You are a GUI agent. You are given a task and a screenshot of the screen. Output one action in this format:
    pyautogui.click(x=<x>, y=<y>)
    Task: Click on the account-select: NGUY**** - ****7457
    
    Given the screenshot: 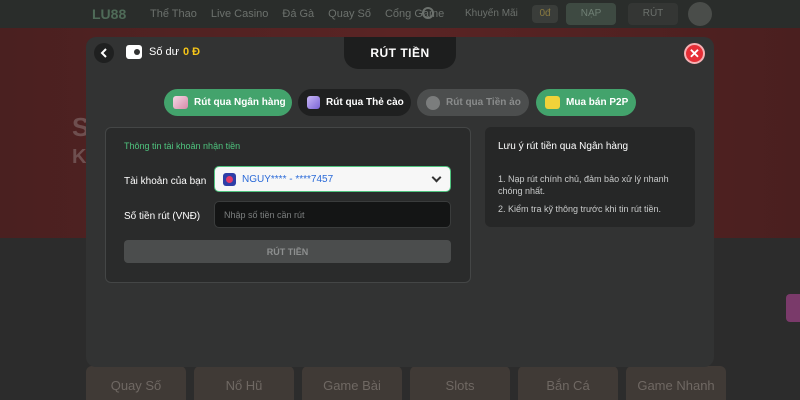 What is the action you would take?
    pyautogui.click(x=332, y=179)
    